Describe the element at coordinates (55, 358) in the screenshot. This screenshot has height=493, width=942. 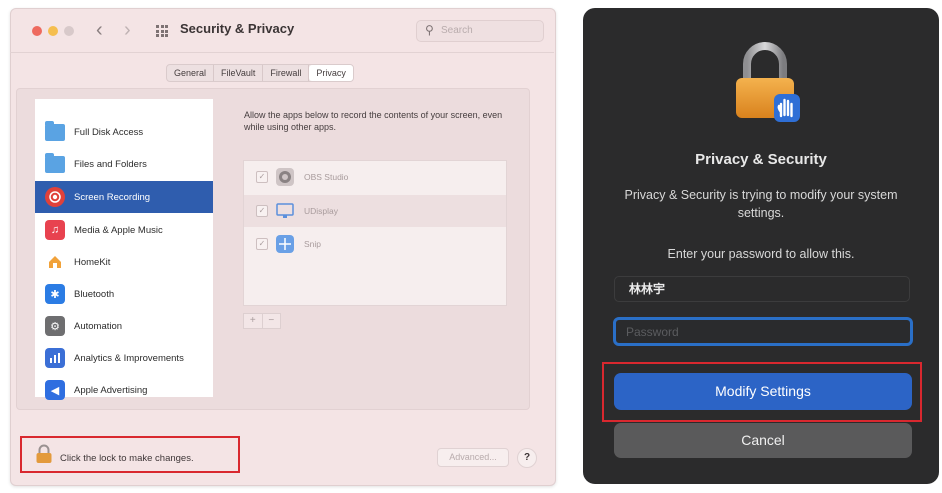
I see `analytics-icon` at that location.